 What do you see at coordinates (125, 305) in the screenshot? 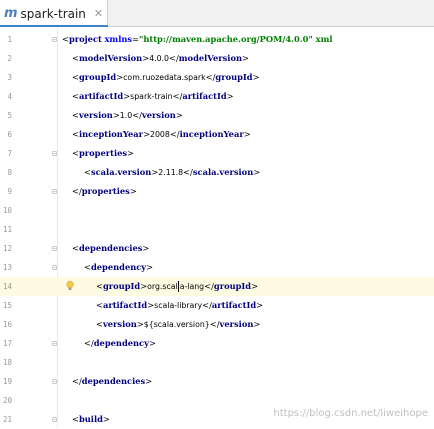
I see `dep-artifact-id-open-tag: artifactId` at bounding box center [125, 305].